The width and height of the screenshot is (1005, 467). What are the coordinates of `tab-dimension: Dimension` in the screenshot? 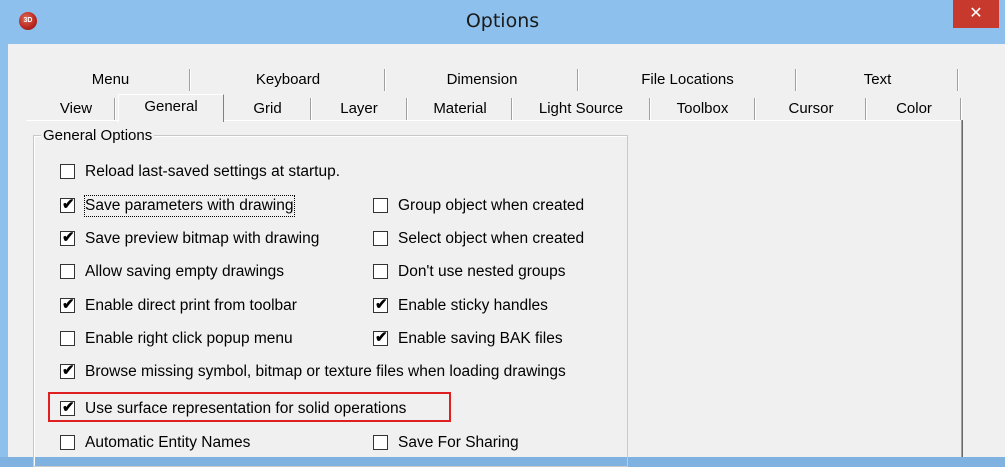 It's located at (482, 80).